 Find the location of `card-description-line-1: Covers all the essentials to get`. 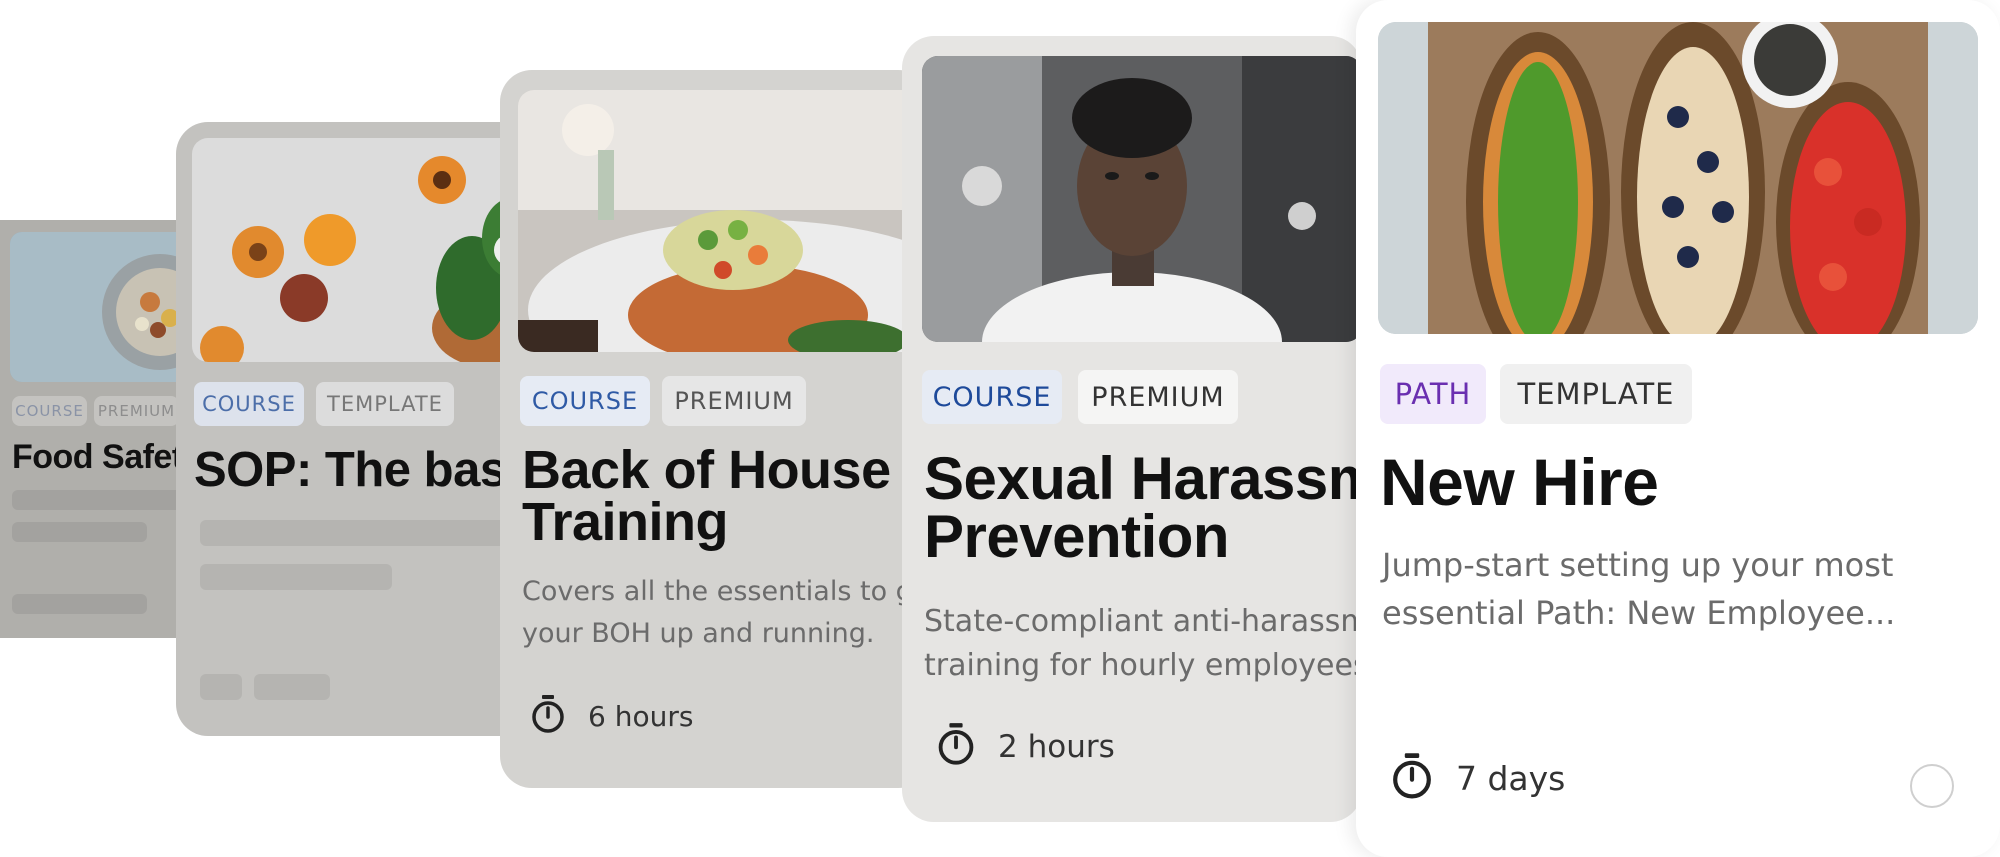

card-description-line-1: Covers all the essentials to get is located at coordinates (726, 591).